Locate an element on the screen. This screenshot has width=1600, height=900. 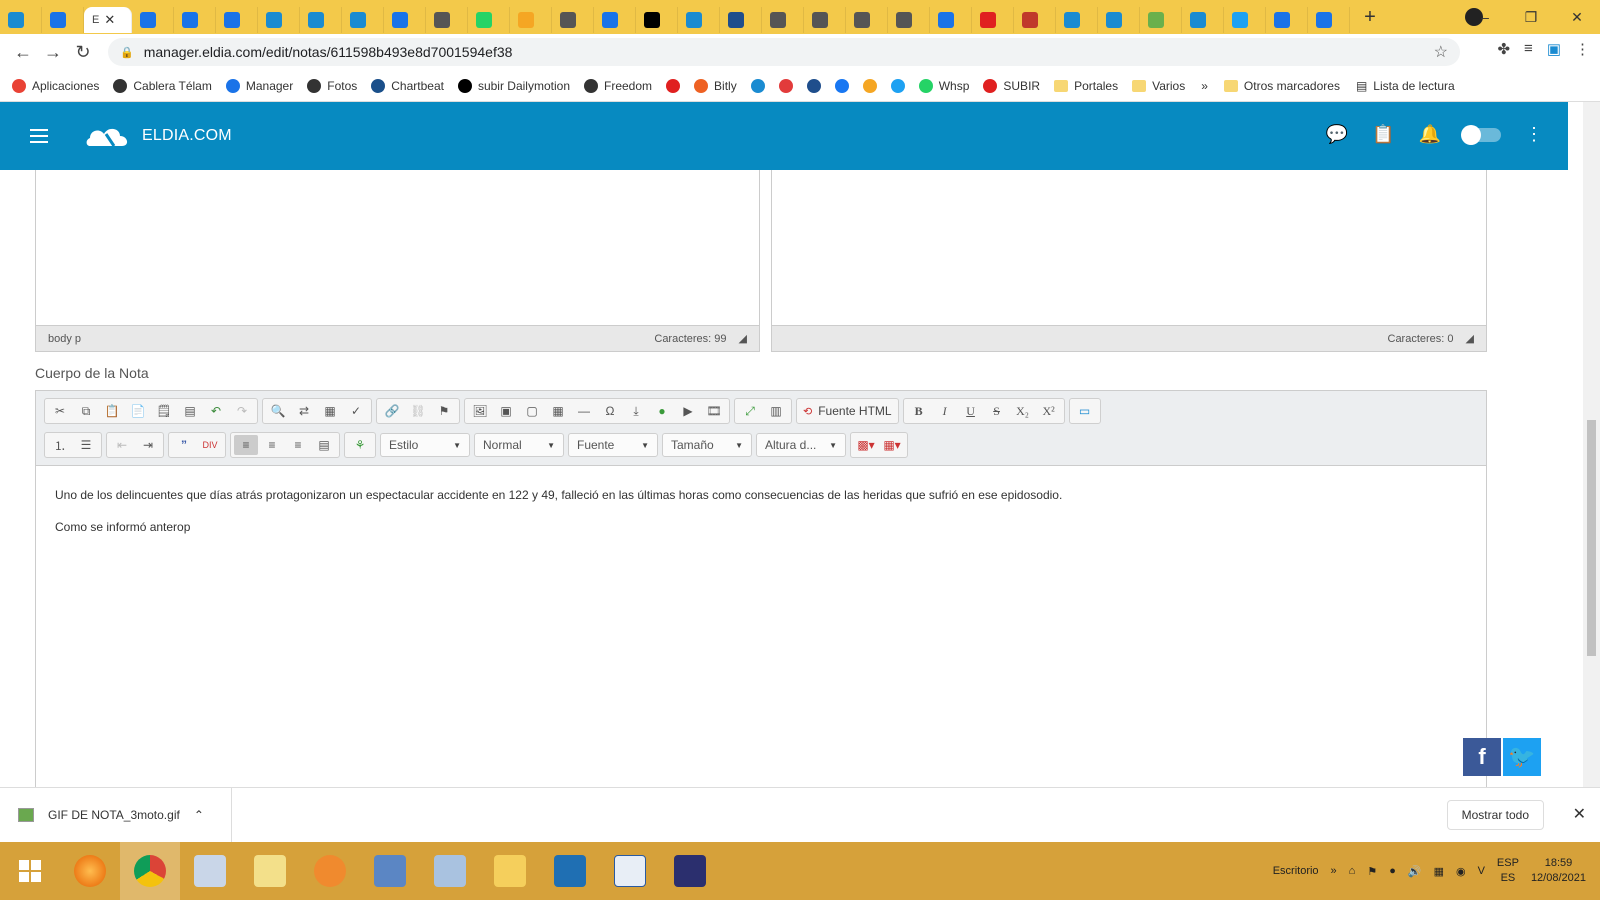
style-select: Estilo ▼ is located at coordinates (425, 445).